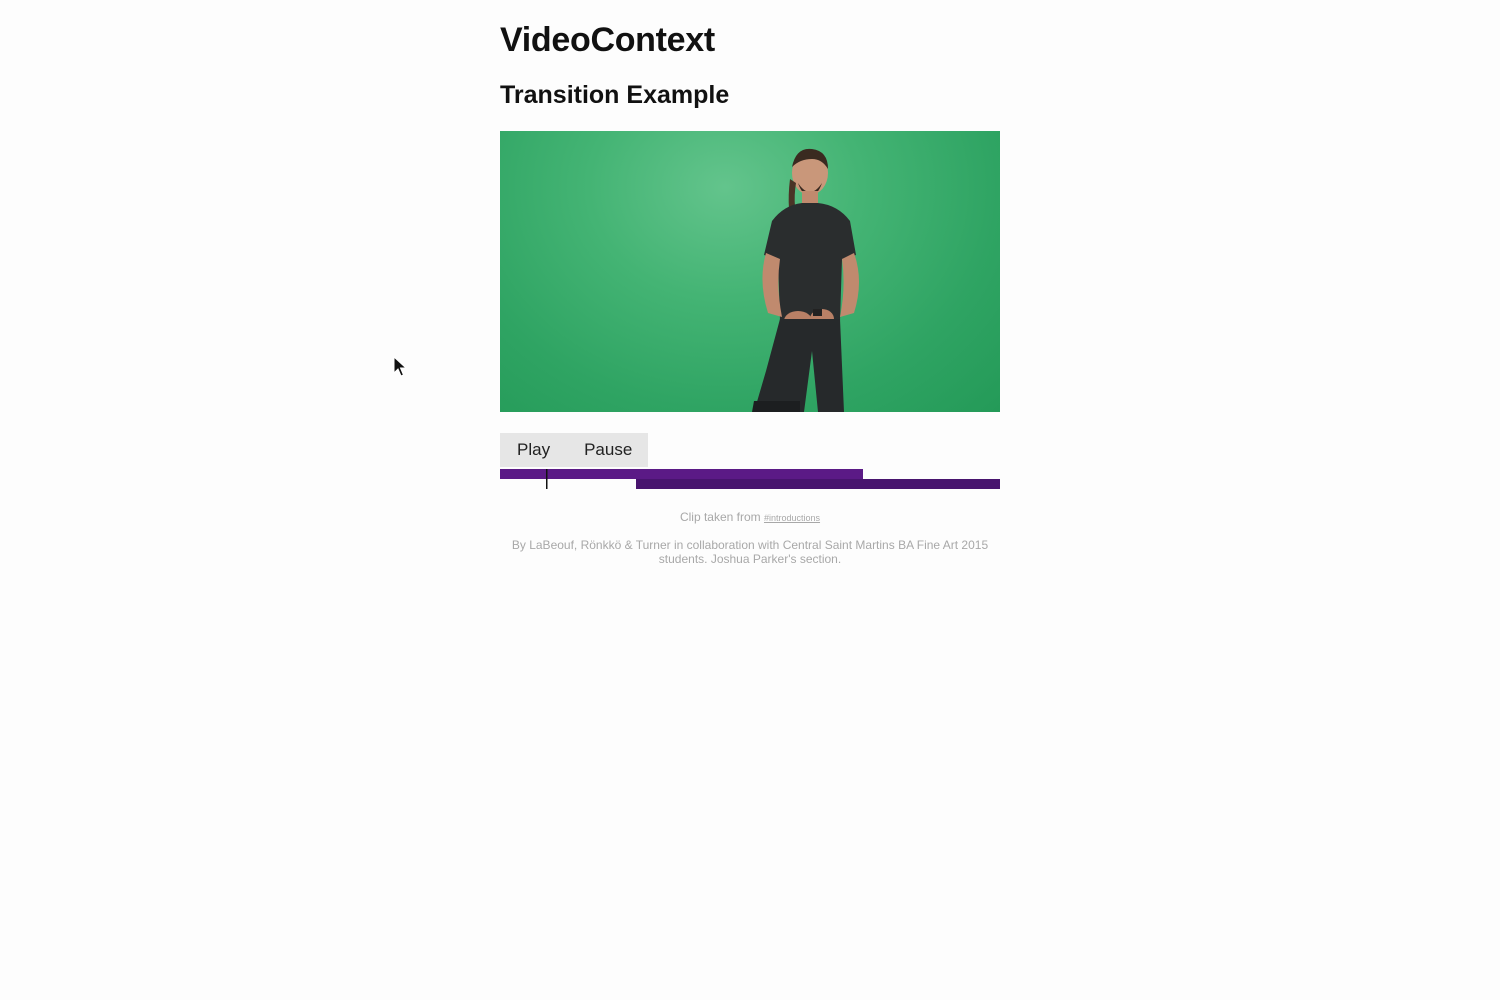 This screenshot has width=1500, height=1000. What do you see at coordinates (805, 280) in the screenshot?
I see `video-frame-person` at bounding box center [805, 280].